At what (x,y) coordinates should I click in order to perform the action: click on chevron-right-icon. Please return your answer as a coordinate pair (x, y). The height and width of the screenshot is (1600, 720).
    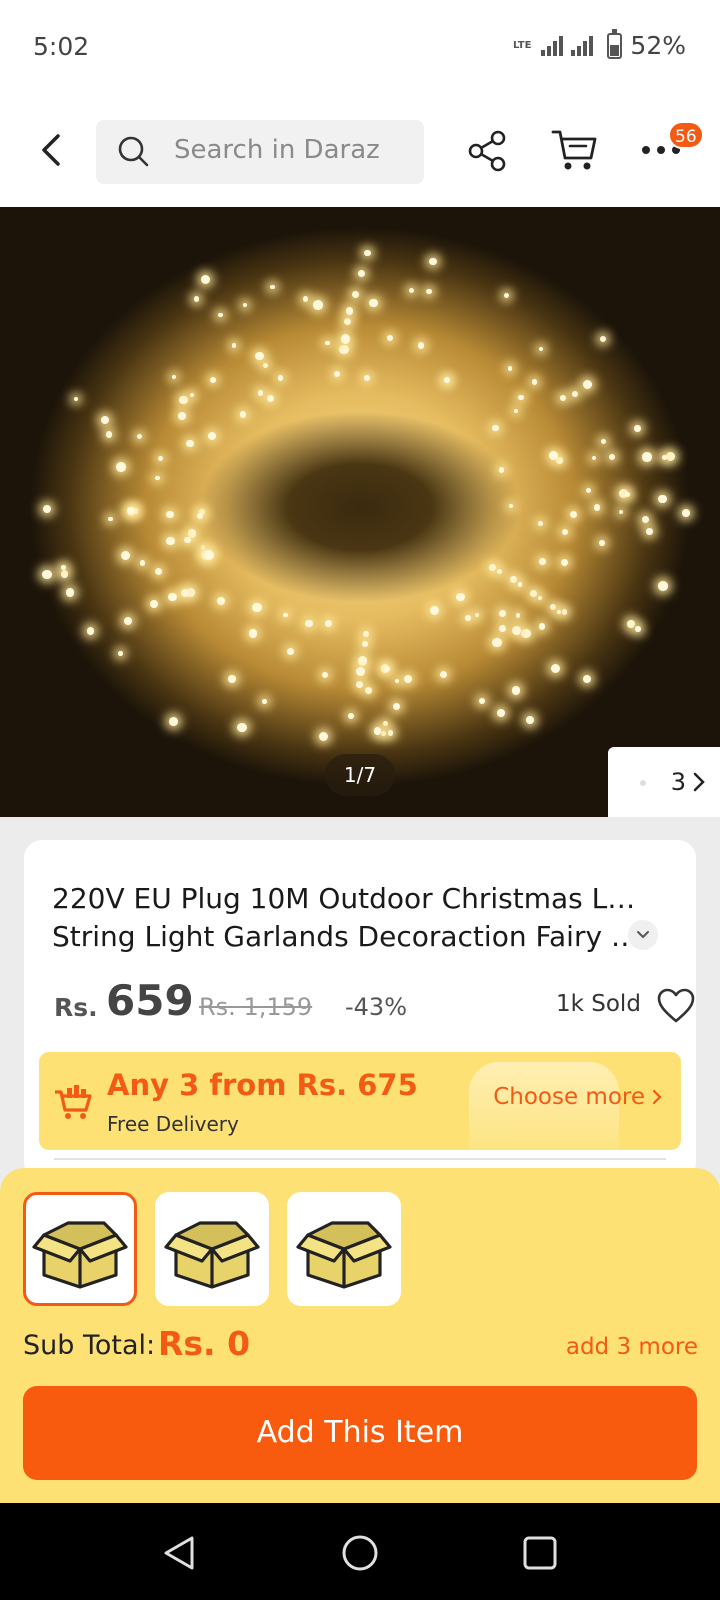
    Looking at the image, I should click on (657, 1097).